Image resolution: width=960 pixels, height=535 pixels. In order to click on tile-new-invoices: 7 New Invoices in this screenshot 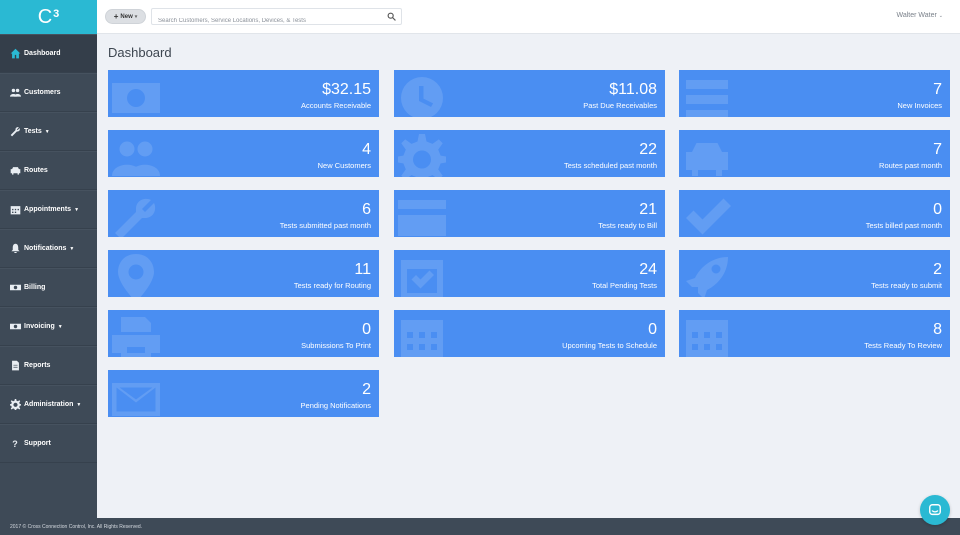, I will do `click(814, 93)`.